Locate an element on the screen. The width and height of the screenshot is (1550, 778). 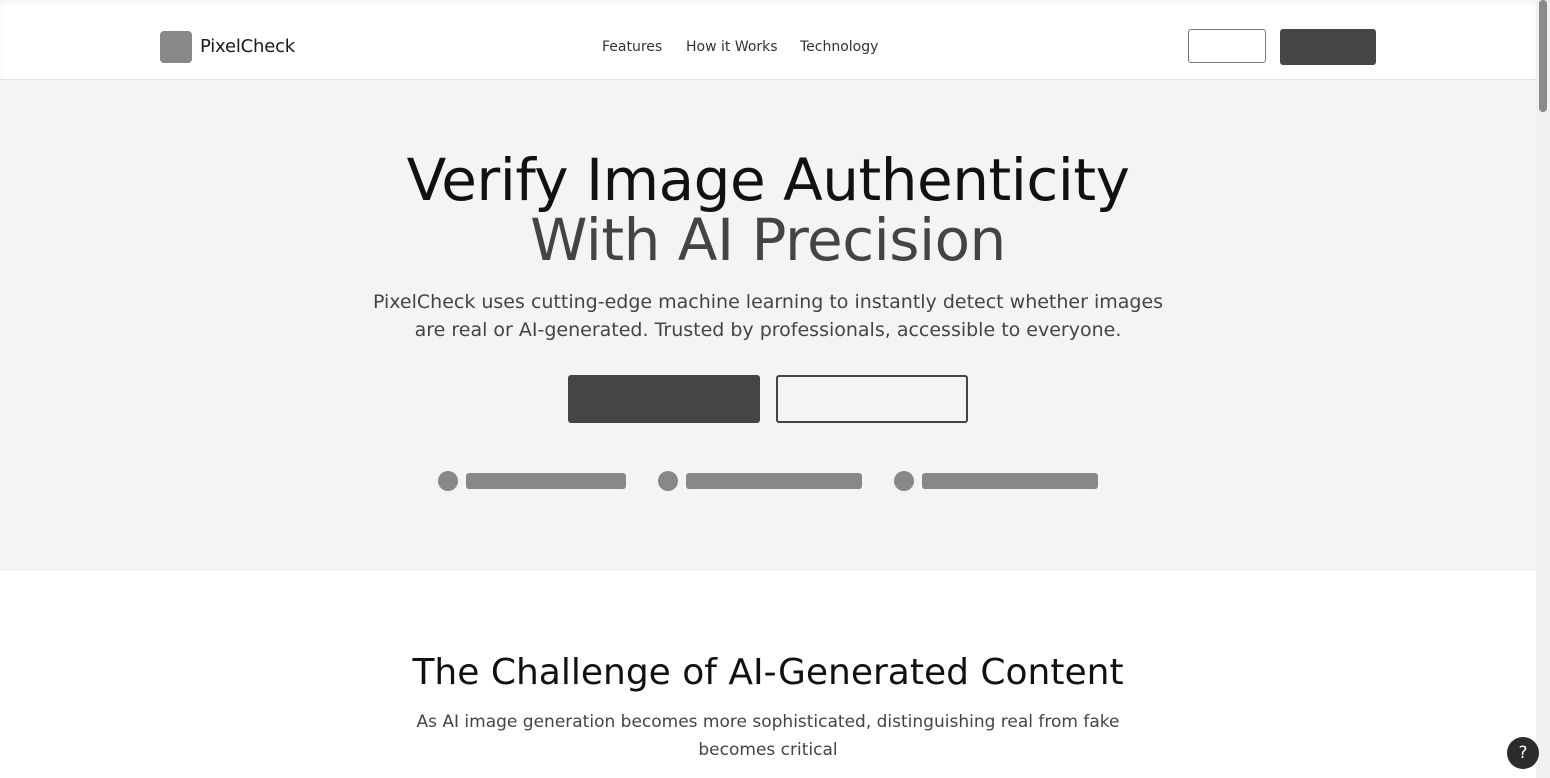
nav-link-features: Features is located at coordinates (632, 47).